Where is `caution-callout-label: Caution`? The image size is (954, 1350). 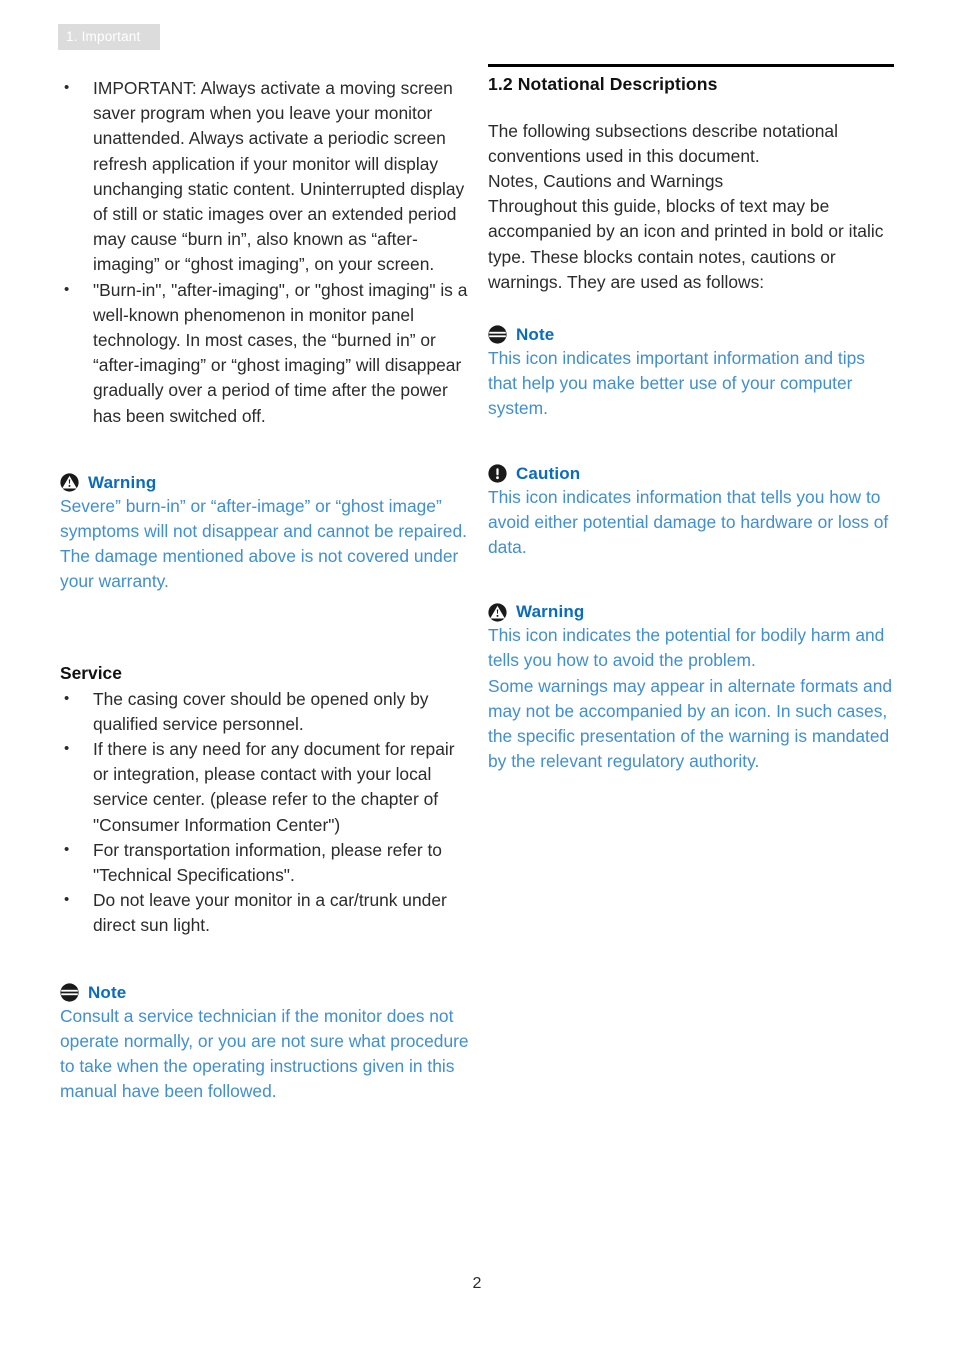 caution-callout-label: Caution is located at coordinates (548, 473).